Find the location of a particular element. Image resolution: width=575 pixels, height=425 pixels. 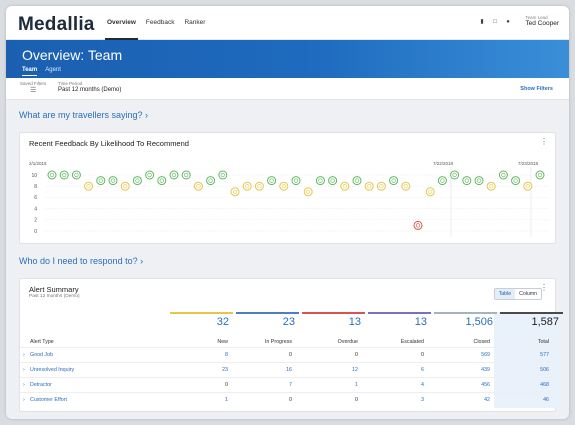

table-cell: 456 is located at coordinates (485, 385).